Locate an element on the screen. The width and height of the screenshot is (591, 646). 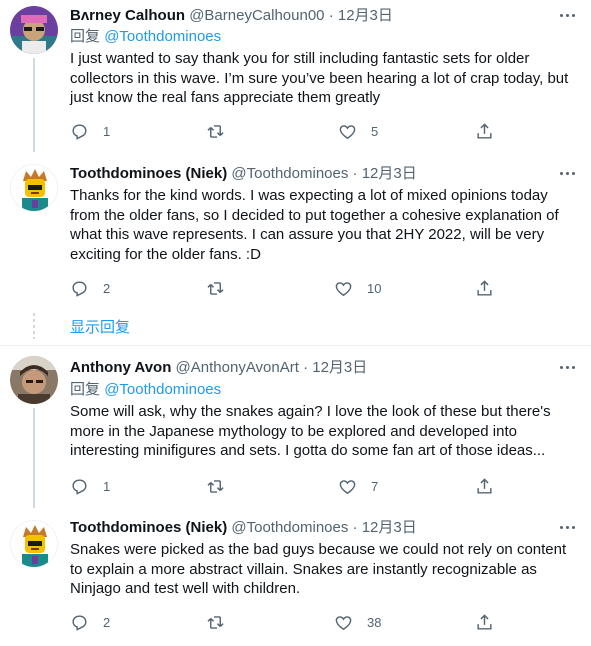
like-button: 38 is located at coordinates (357, 622).